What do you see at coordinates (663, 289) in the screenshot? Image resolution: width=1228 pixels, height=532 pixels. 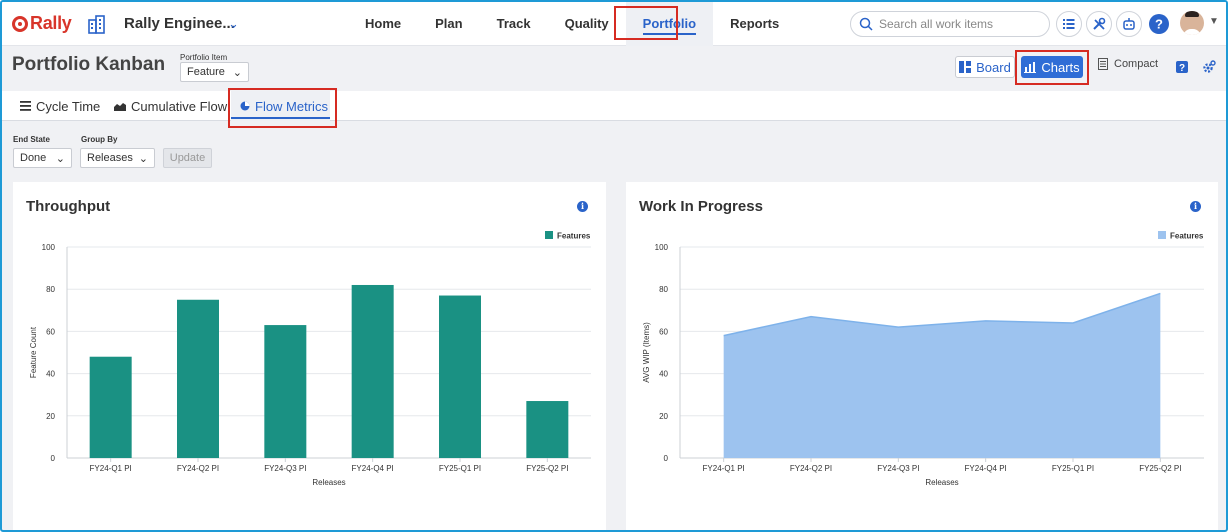 I see `y-tick-label: 80` at bounding box center [663, 289].